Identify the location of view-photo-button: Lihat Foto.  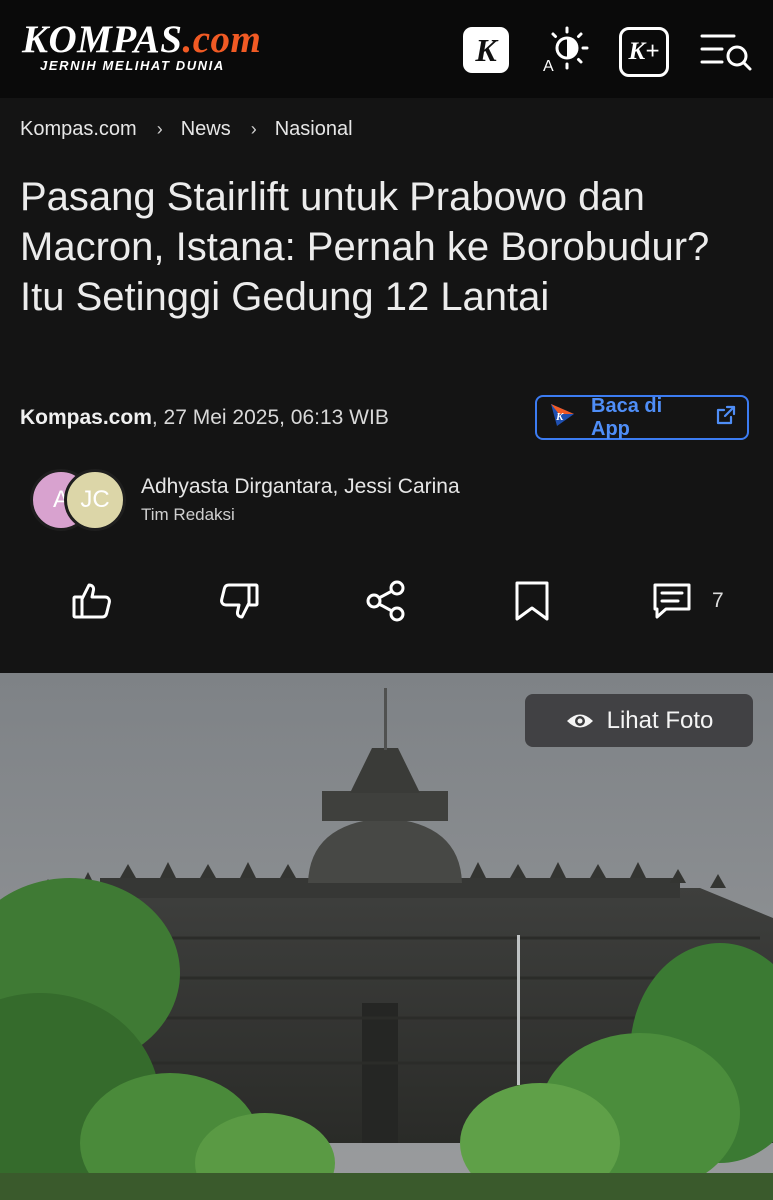
(639, 720).